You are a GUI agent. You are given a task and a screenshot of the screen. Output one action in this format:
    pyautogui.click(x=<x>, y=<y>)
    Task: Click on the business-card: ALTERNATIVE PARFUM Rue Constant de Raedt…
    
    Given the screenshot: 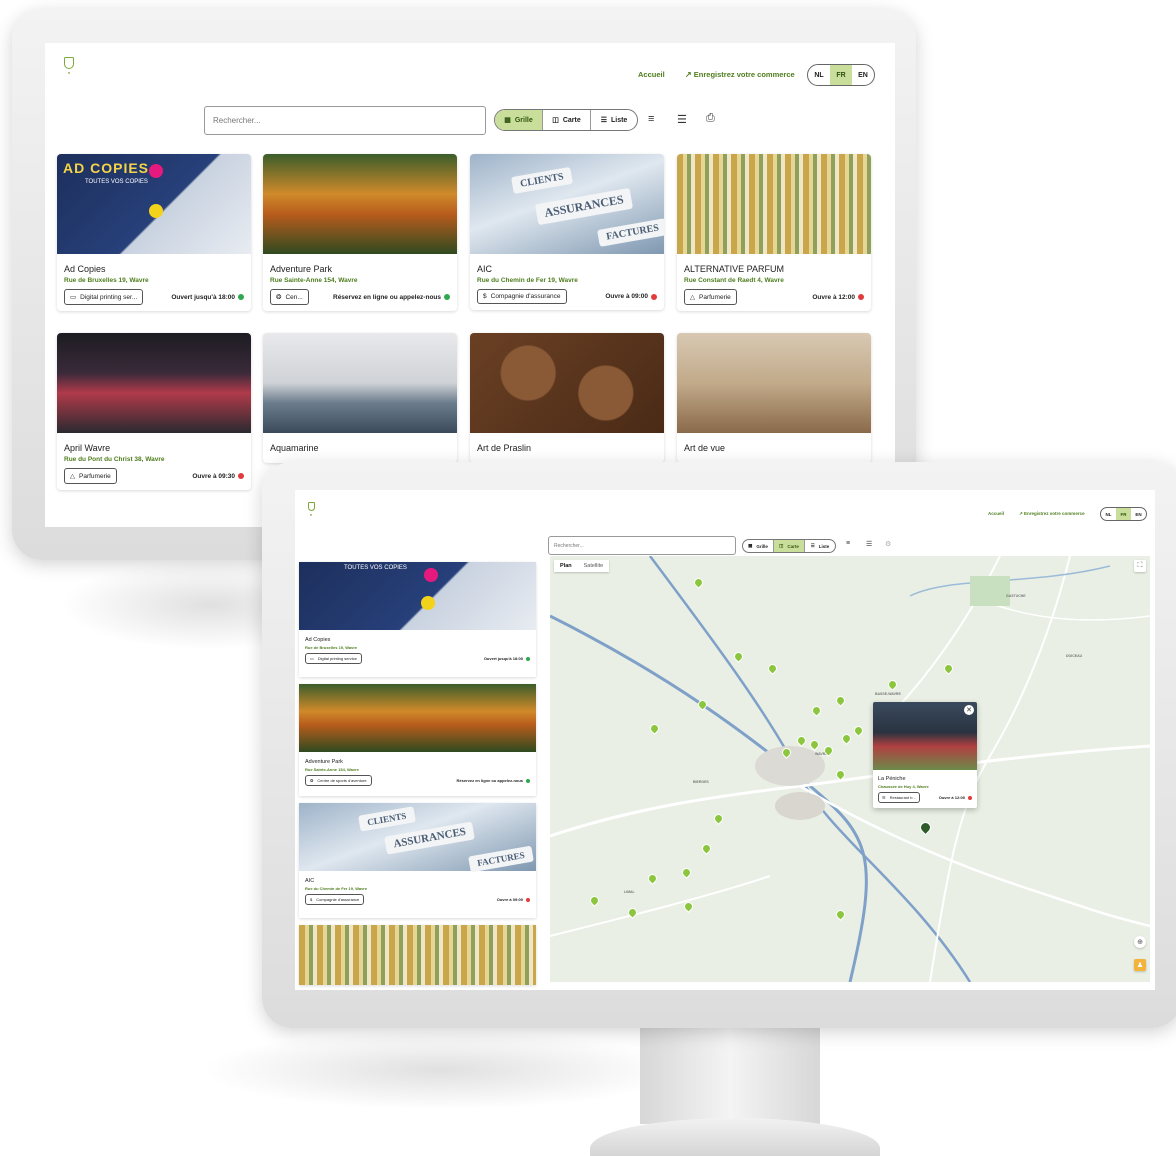 What is the action you would take?
    pyautogui.click(x=774, y=232)
    